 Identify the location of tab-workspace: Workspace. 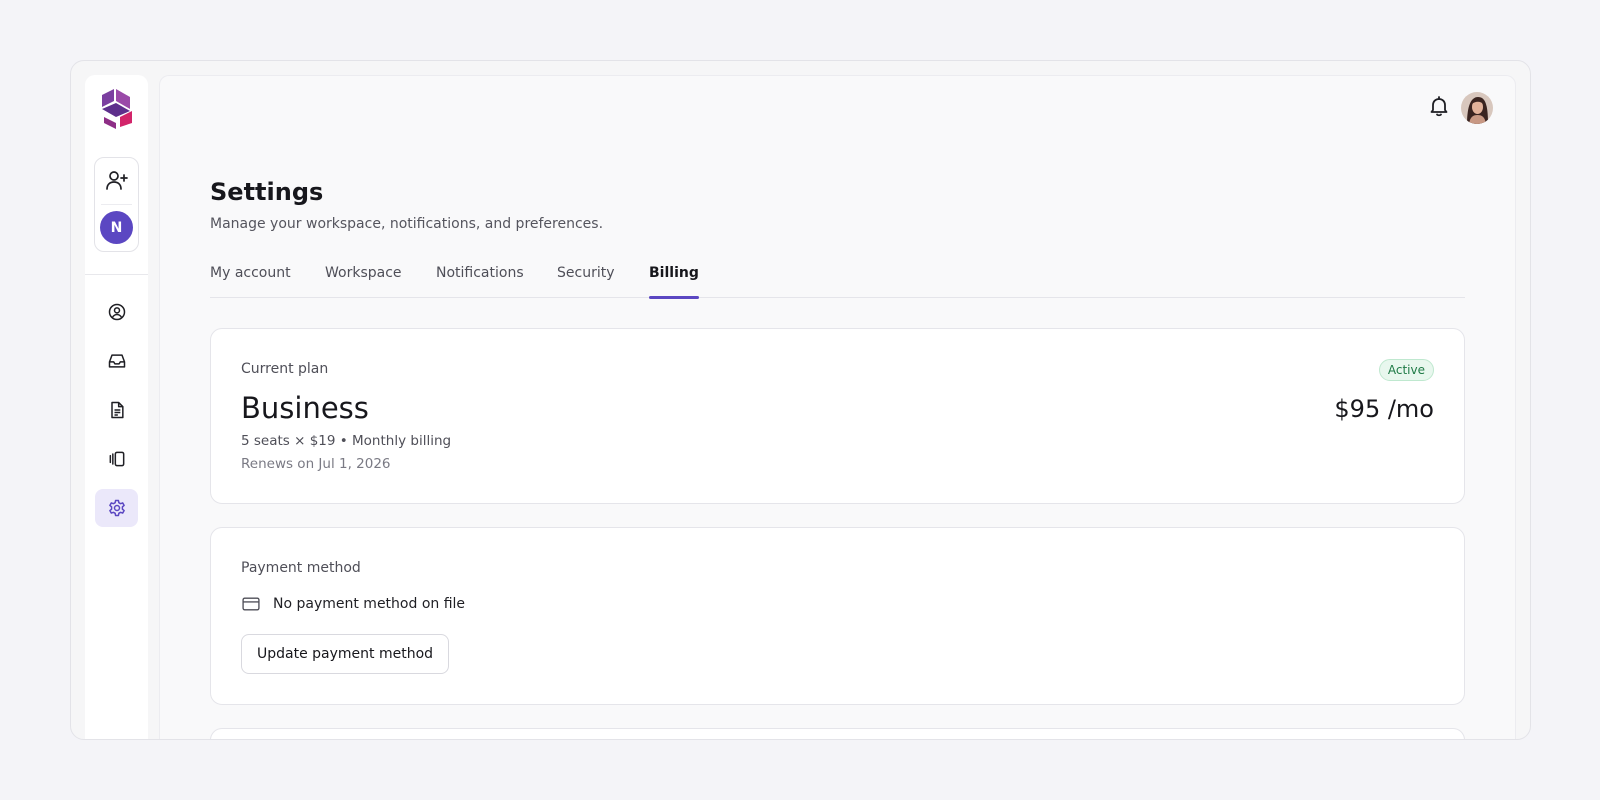
(363, 281).